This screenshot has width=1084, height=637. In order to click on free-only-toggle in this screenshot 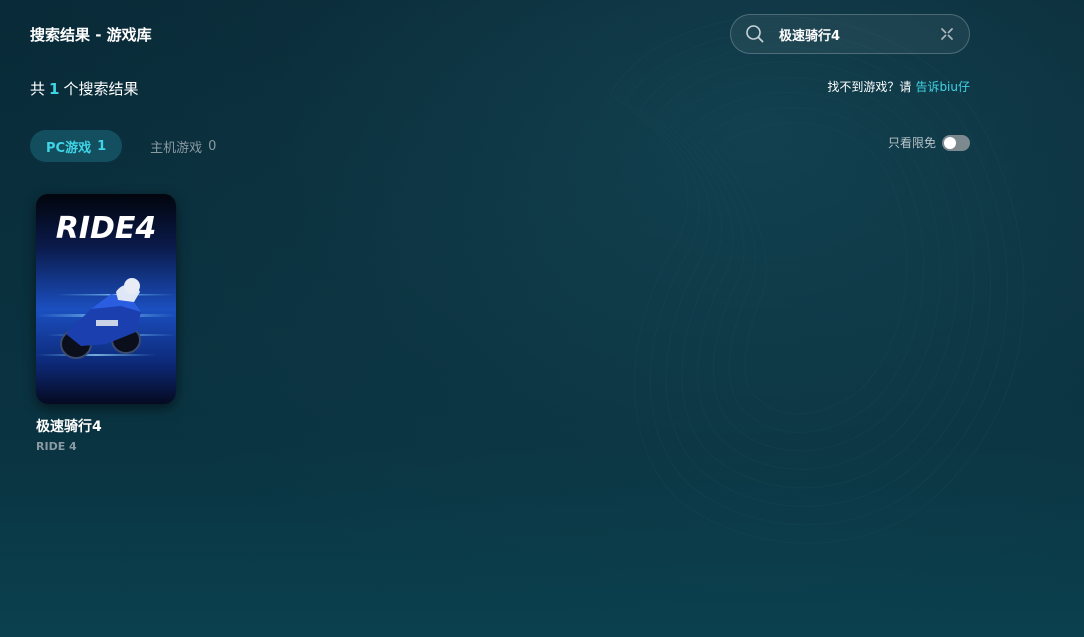, I will do `click(956, 142)`.